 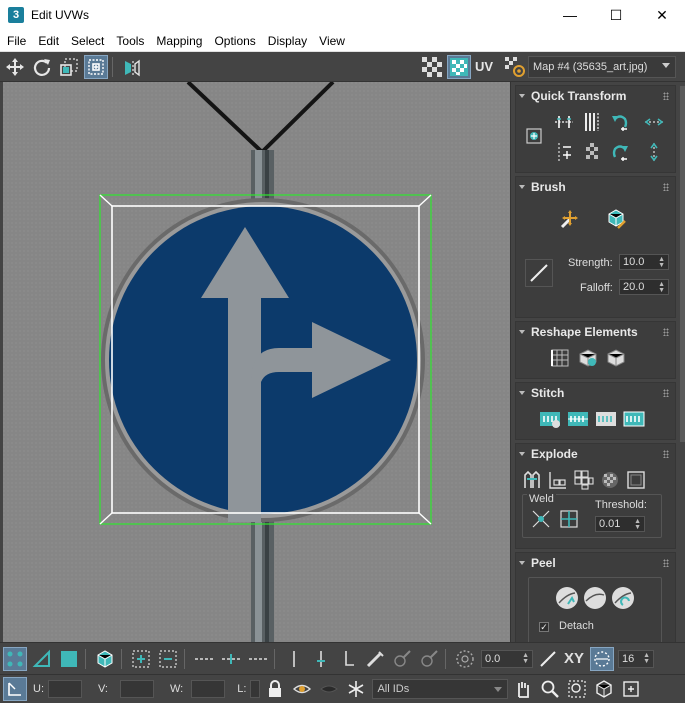 I want to click on stitch-to-source-button, so click(x=578, y=419).